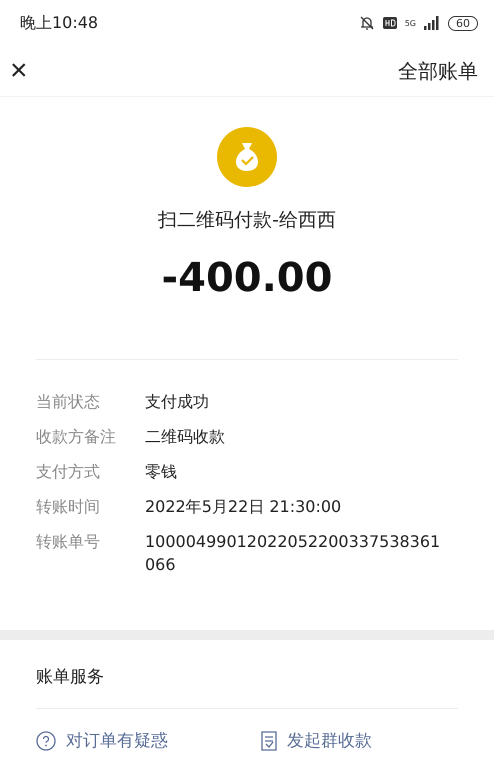  What do you see at coordinates (161, 472) in the screenshot?
I see `detail-value: 零钱` at bounding box center [161, 472].